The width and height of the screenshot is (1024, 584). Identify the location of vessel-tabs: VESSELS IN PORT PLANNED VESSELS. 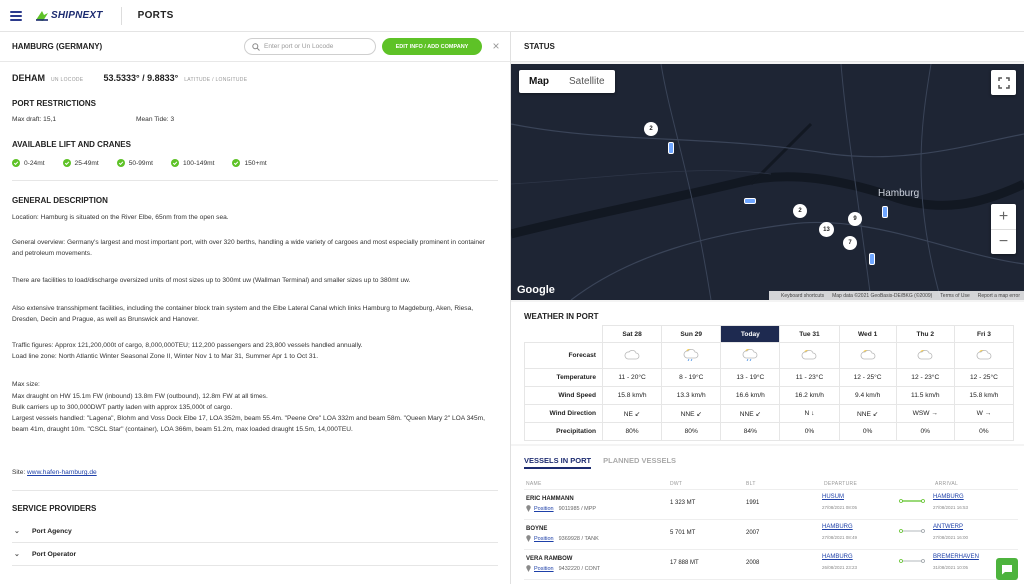
(600, 462).